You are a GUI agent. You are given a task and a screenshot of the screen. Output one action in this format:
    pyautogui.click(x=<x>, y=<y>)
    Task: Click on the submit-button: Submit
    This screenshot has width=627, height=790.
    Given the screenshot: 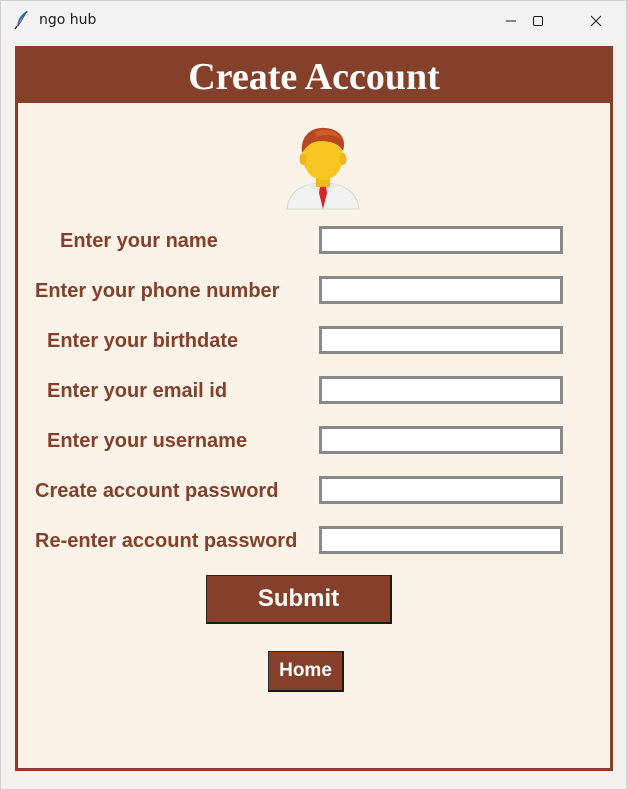 What is the action you would take?
    pyautogui.click(x=299, y=599)
    